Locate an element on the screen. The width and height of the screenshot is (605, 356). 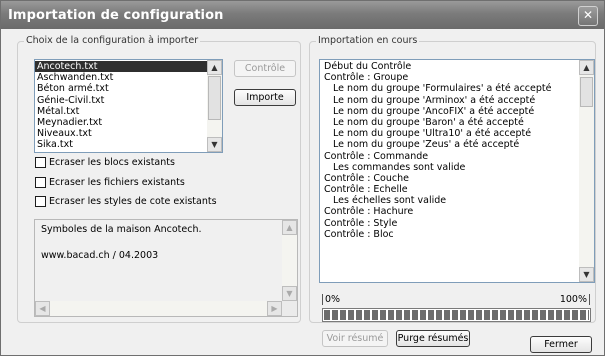
log-line: Début du Contrôle is located at coordinates (368, 66).